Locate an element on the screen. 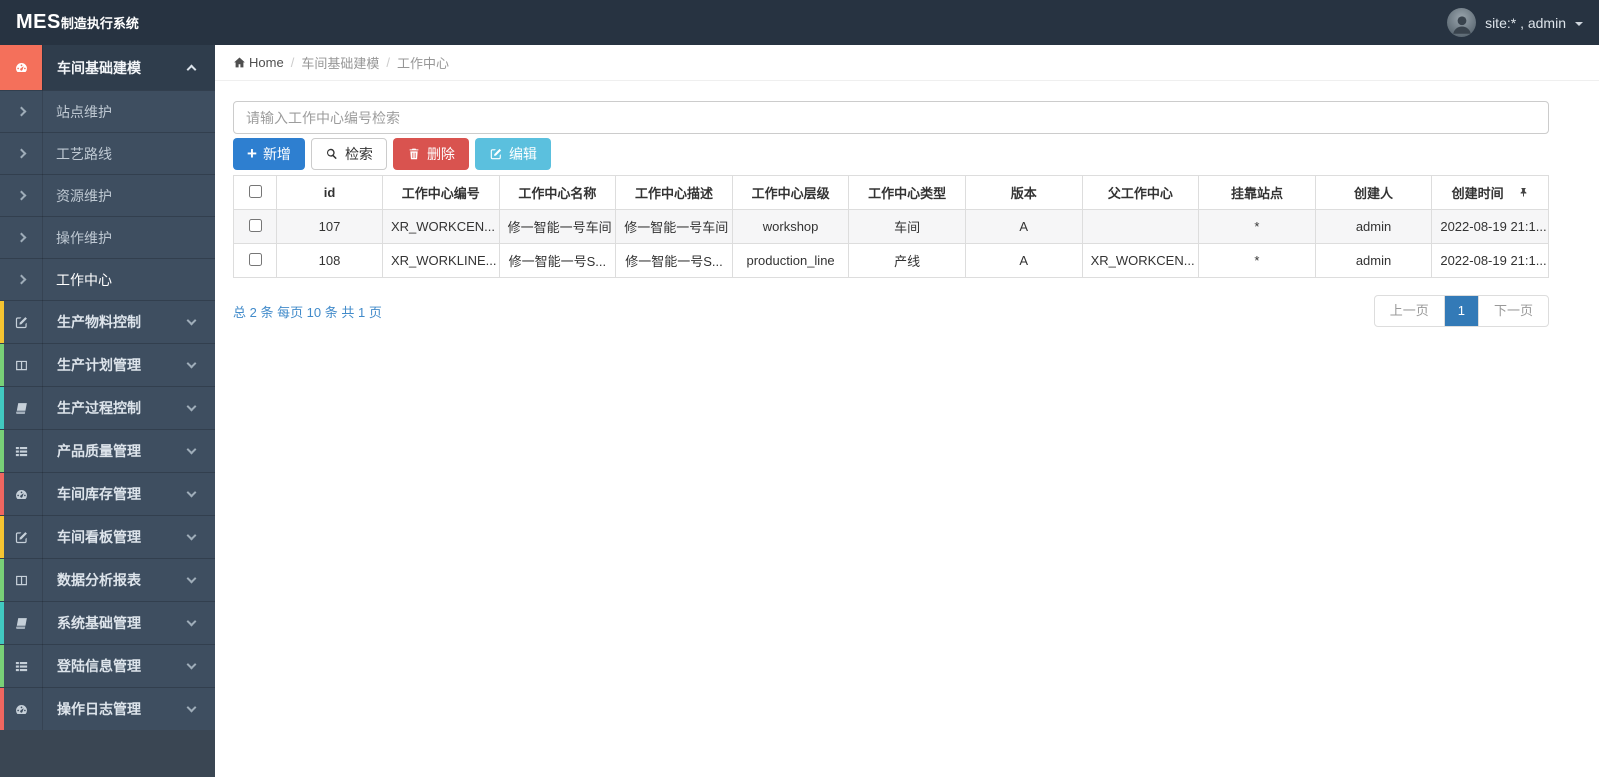 The image size is (1599, 777). sidebar-group-inventory-management: 车间库存管理 is located at coordinates (107, 493).